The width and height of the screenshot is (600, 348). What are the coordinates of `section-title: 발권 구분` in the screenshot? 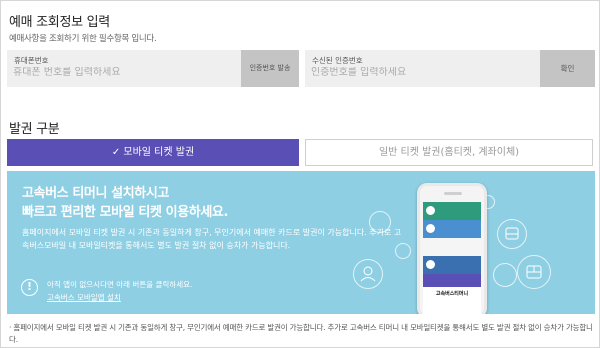 It's located at (34, 129).